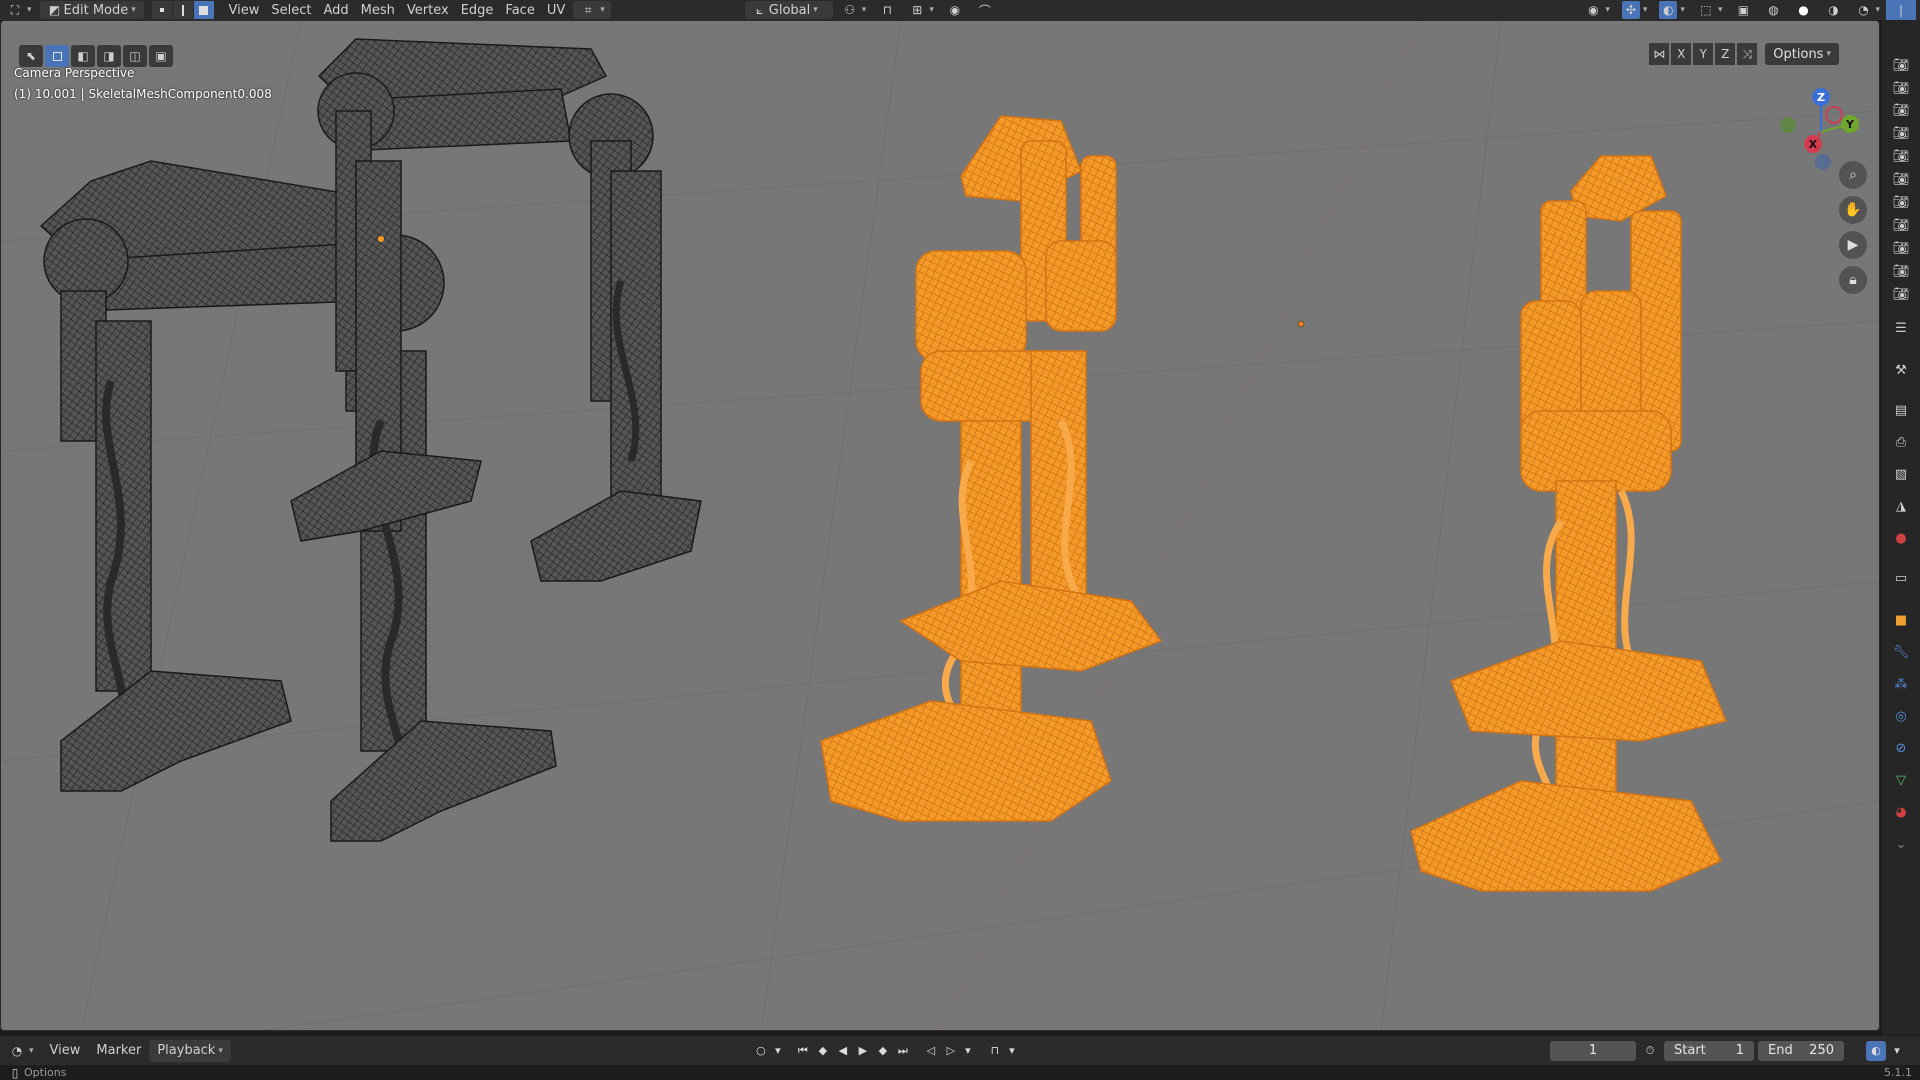 The image size is (1920, 1080). I want to click on xray-toggle: ▣, so click(1743, 10).